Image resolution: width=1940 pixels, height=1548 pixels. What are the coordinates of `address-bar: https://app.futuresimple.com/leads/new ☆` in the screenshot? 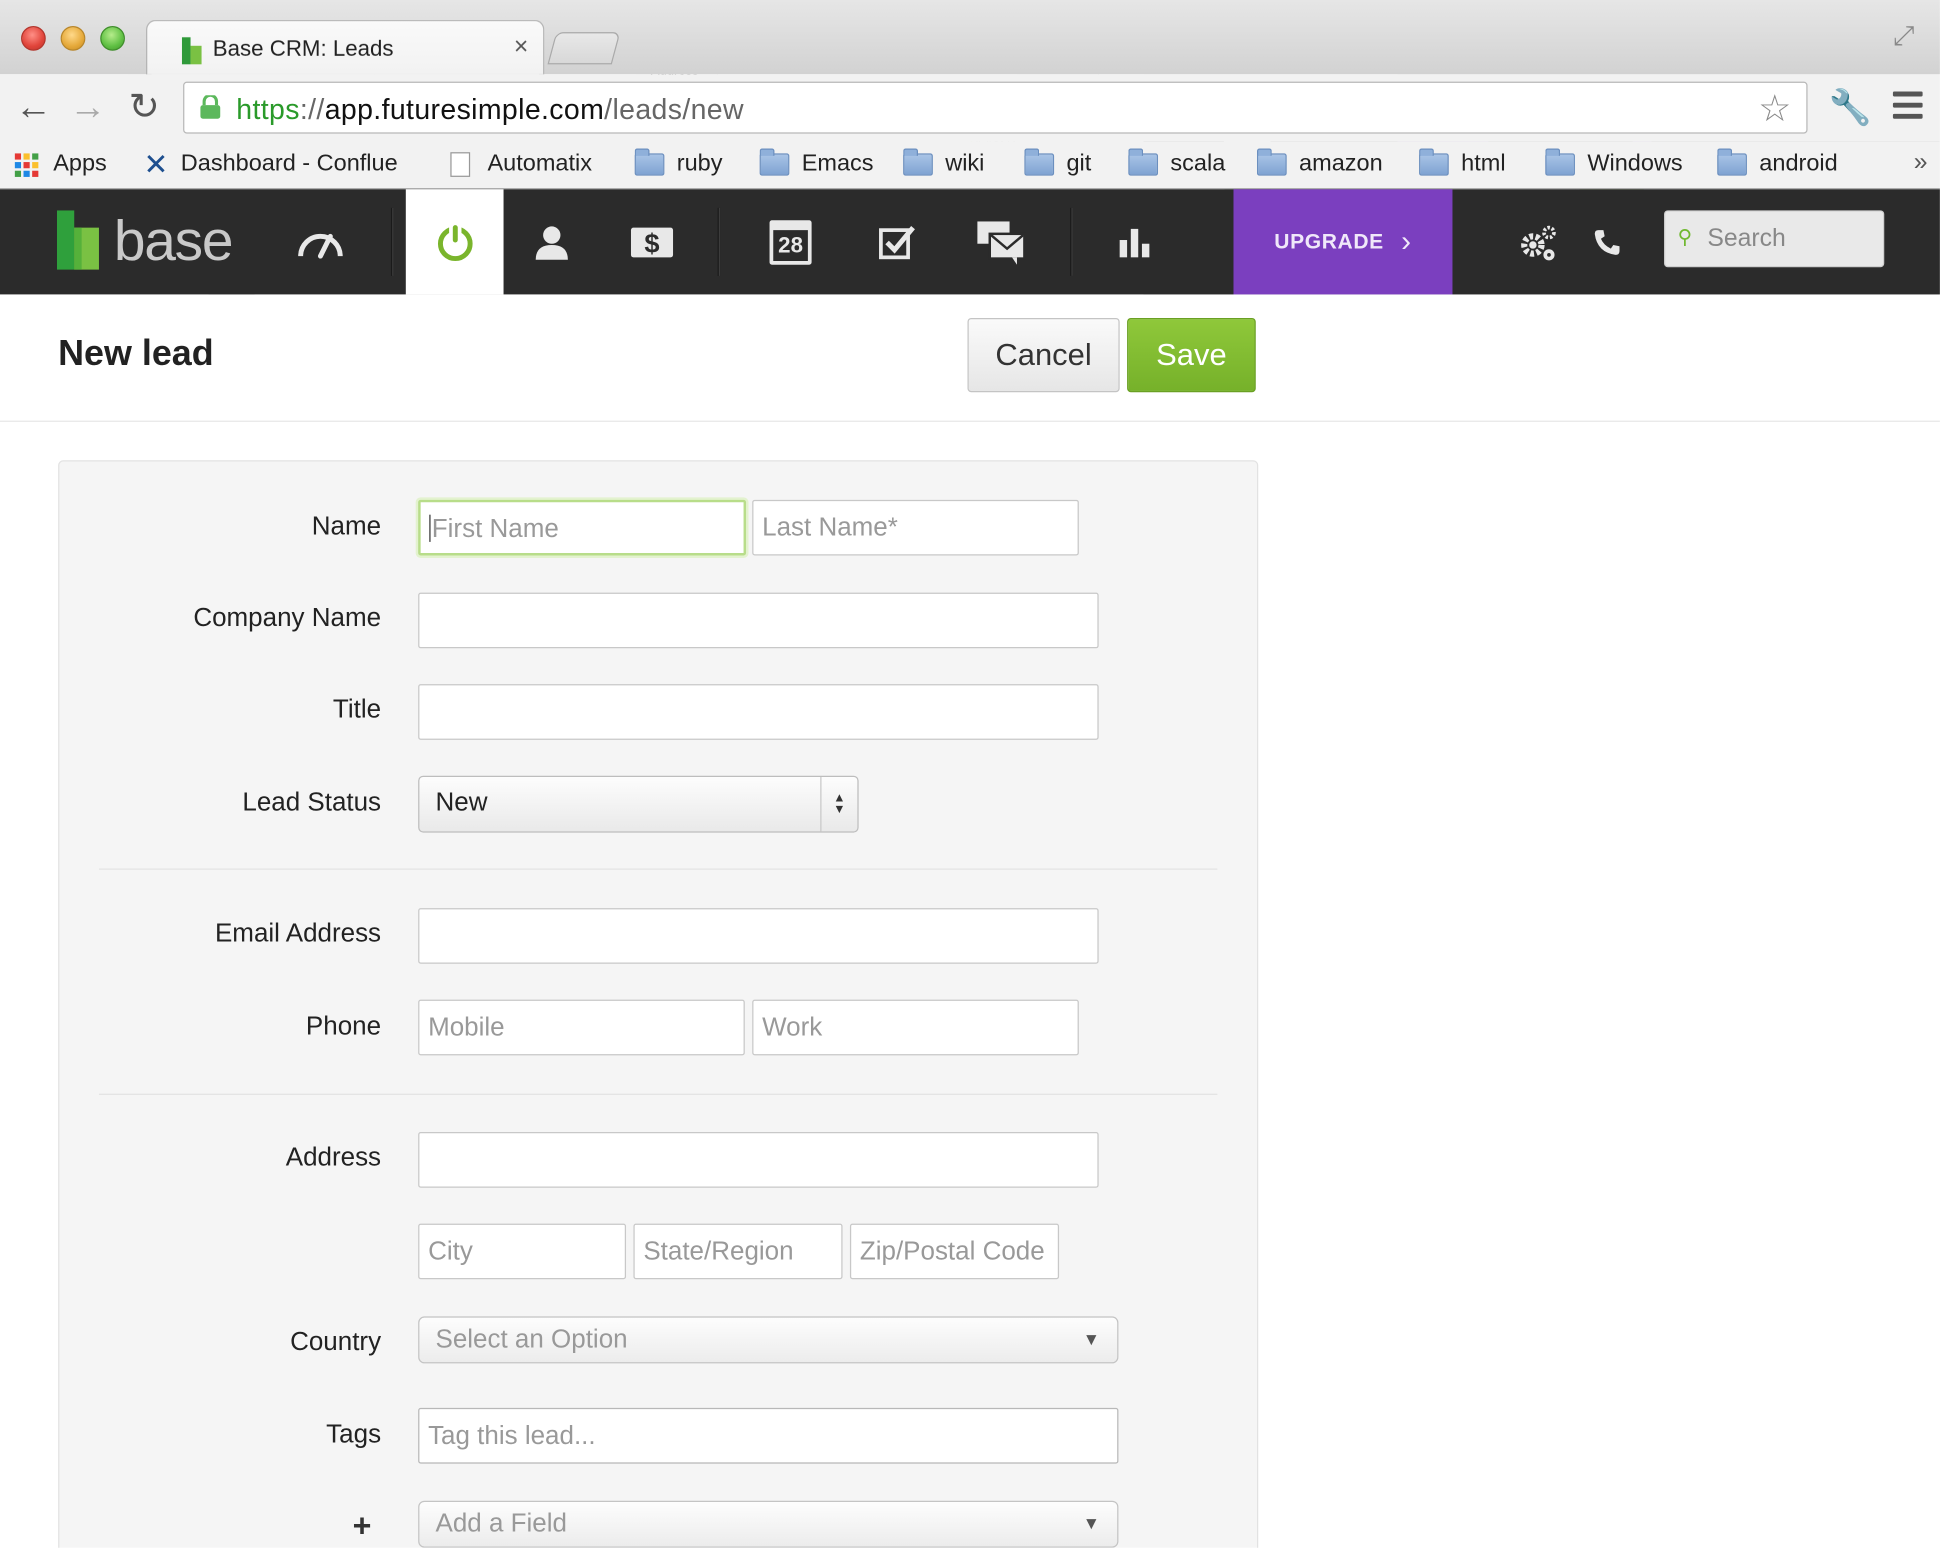 It's located at (995, 107).